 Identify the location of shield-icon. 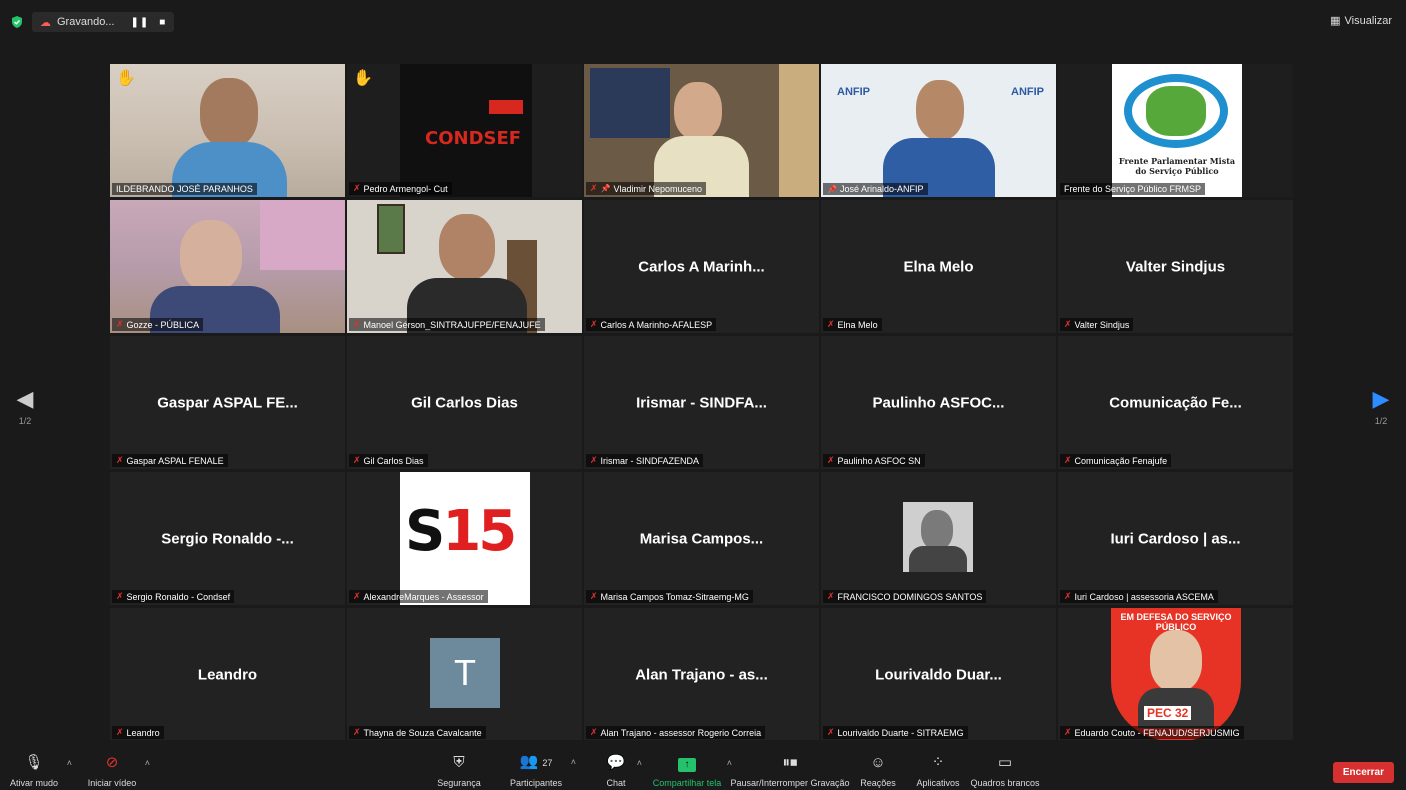
(17, 22).